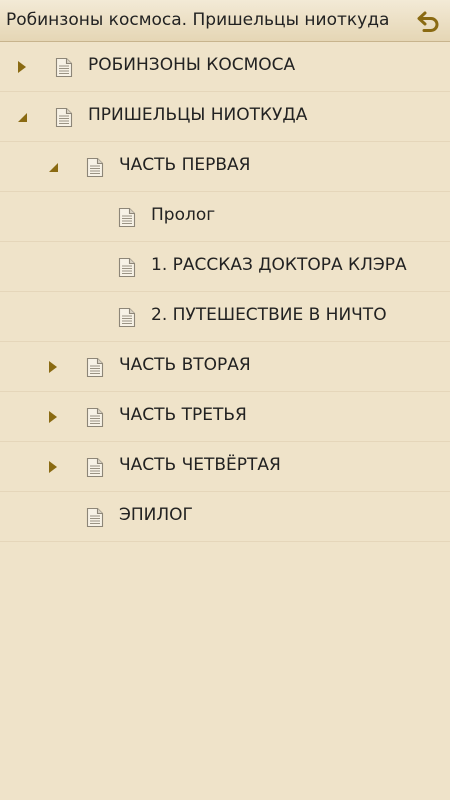 The height and width of the screenshot is (800, 450). I want to click on toc-item-label: 2. ПУТЕШЕСТВИЕ В НИЧТО, so click(269, 315).